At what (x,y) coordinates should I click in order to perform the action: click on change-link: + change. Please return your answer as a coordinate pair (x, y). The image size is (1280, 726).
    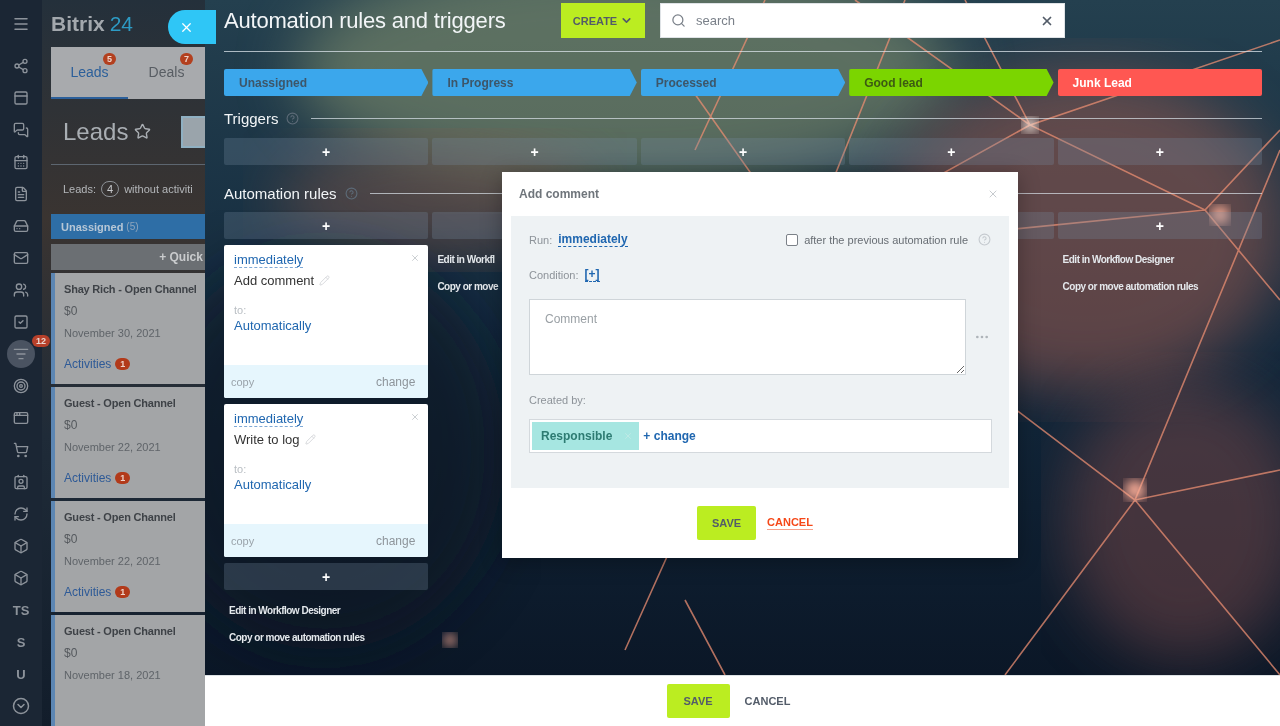
    Looking at the image, I should click on (669, 436).